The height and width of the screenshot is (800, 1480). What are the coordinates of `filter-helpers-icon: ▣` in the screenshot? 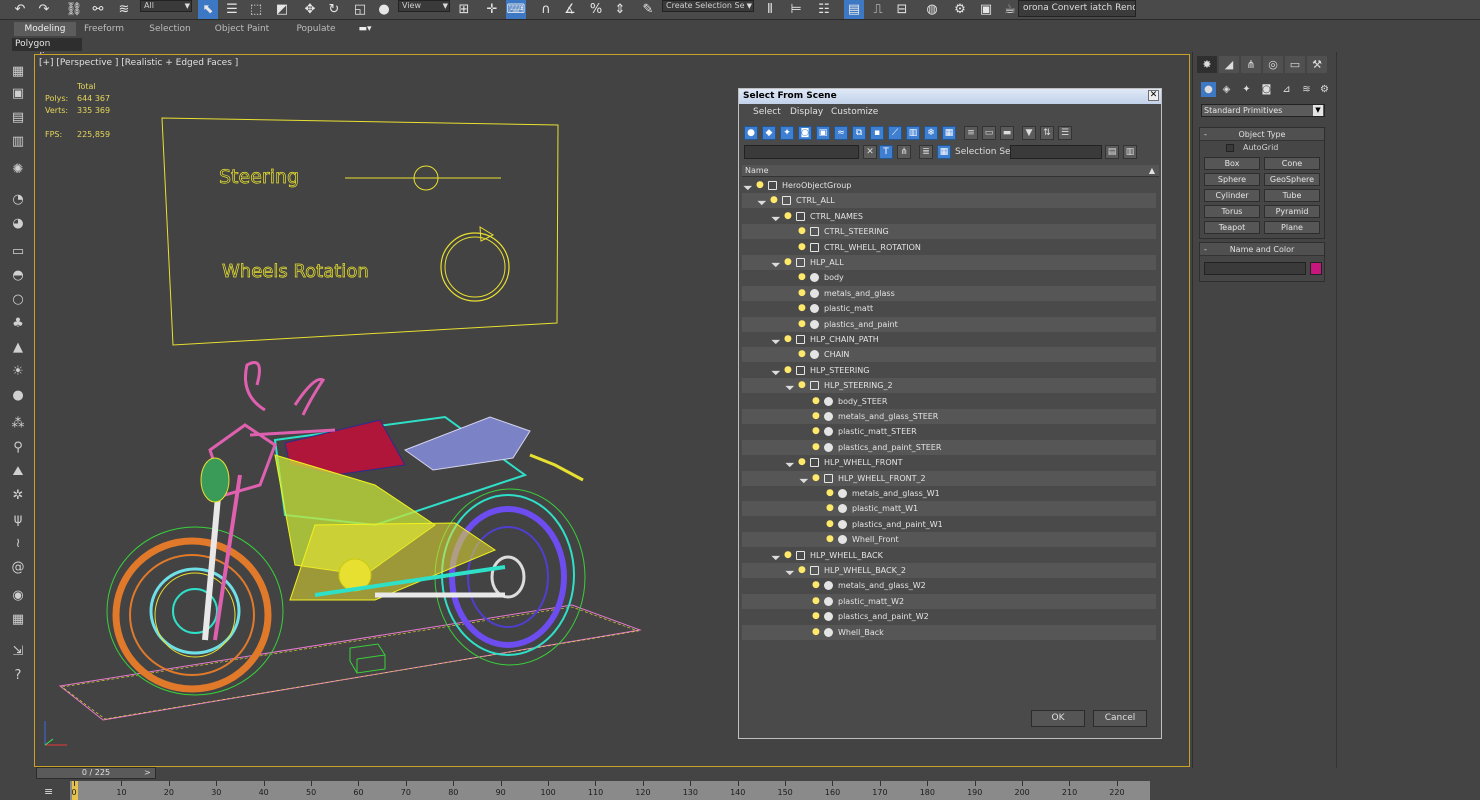 It's located at (823, 133).